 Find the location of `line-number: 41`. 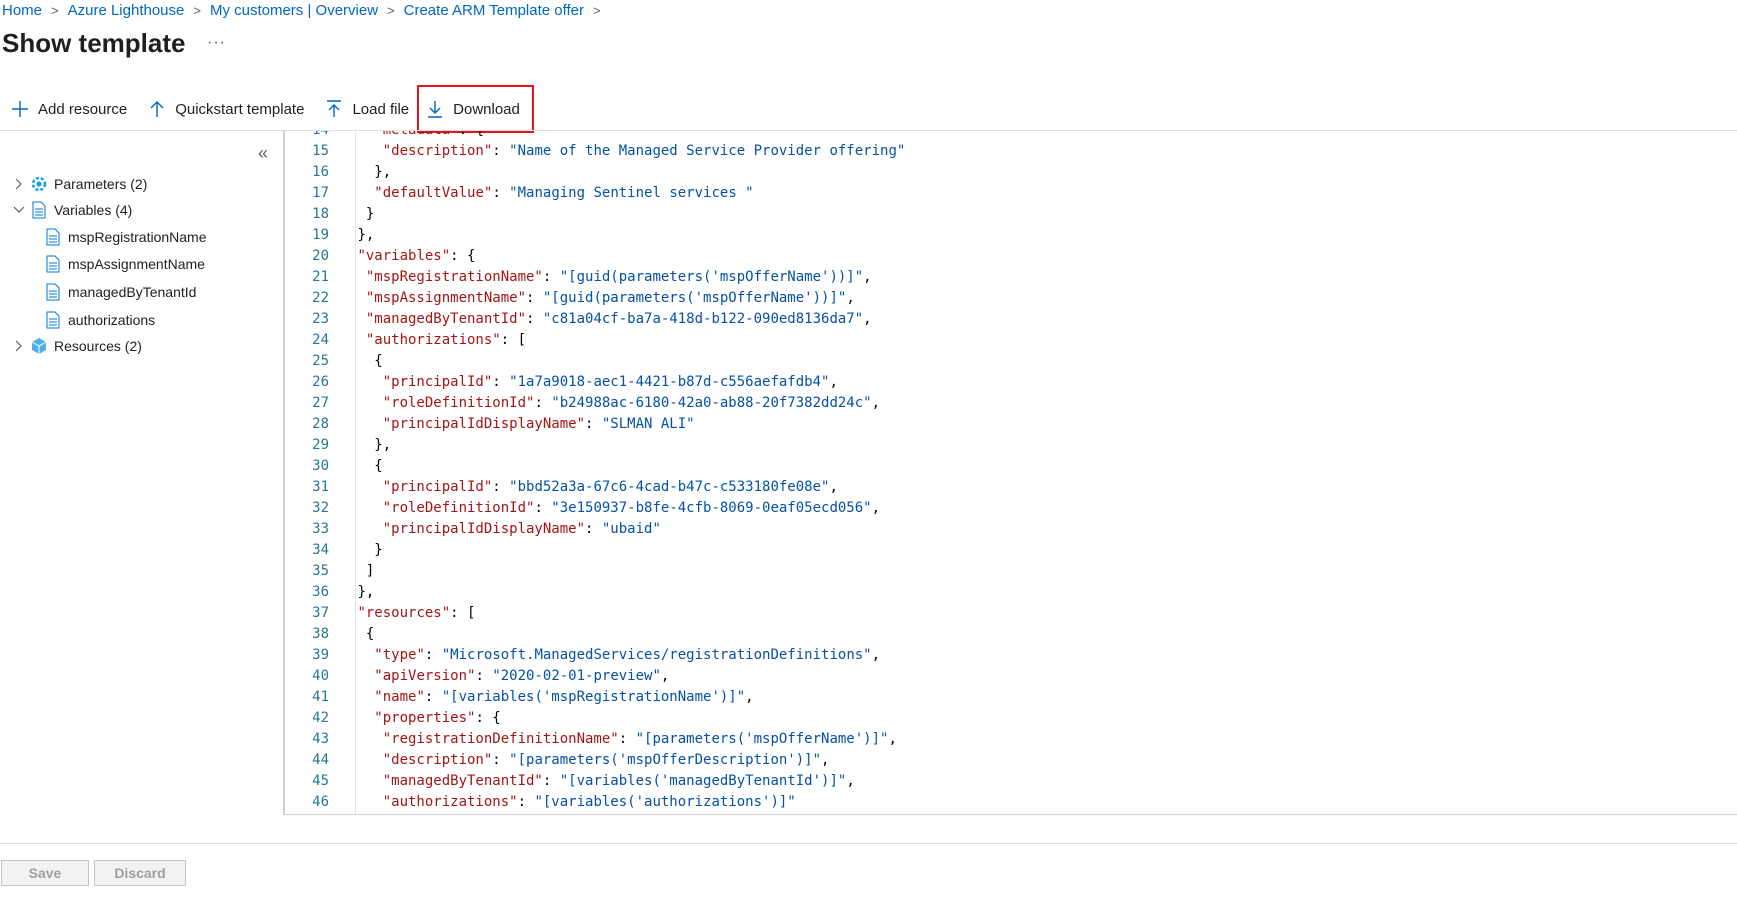

line-number: 41 is located at coordinates (320, 697).